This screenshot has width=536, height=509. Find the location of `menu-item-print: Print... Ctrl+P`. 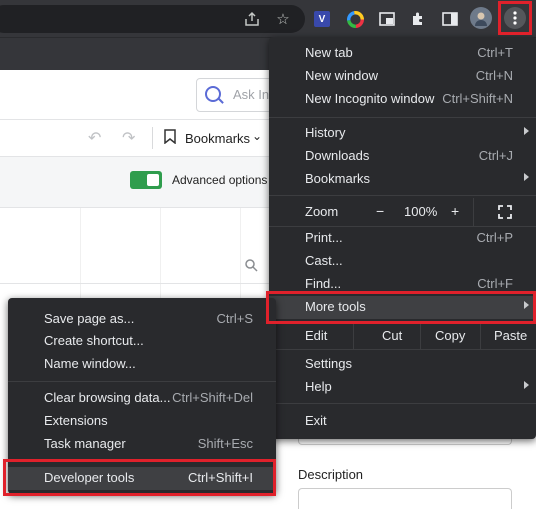

menu-item-print: Print... Ctrl+P is located at coordinates (402, 238).